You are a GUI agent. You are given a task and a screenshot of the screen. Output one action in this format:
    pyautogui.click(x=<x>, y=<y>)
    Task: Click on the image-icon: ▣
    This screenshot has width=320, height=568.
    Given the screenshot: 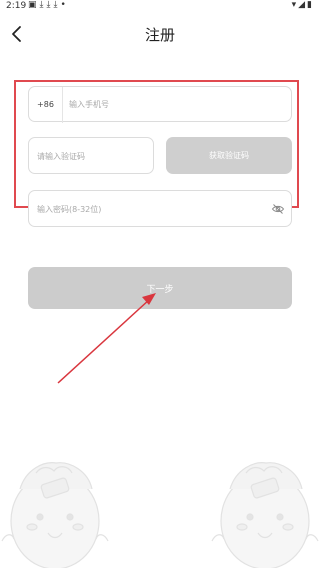 What is the action you would take?
    pyautogui.click(x=34, y=5)
    